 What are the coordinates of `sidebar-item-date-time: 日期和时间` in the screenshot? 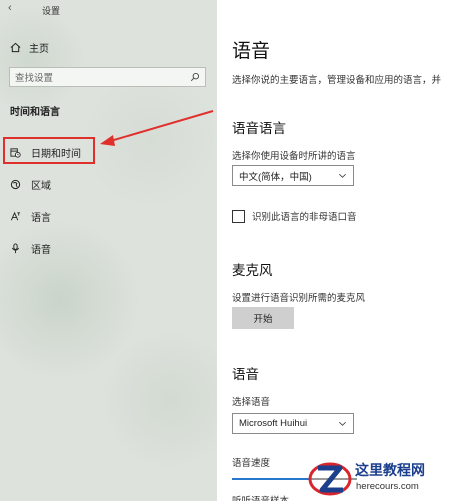 It's located at (45, 152).